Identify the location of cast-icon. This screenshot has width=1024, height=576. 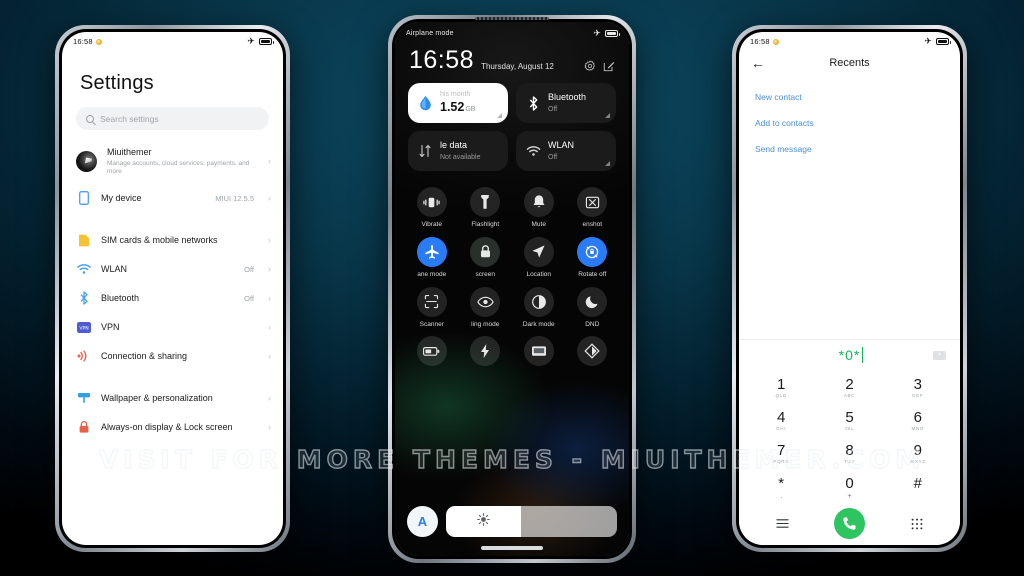
(538, 351).